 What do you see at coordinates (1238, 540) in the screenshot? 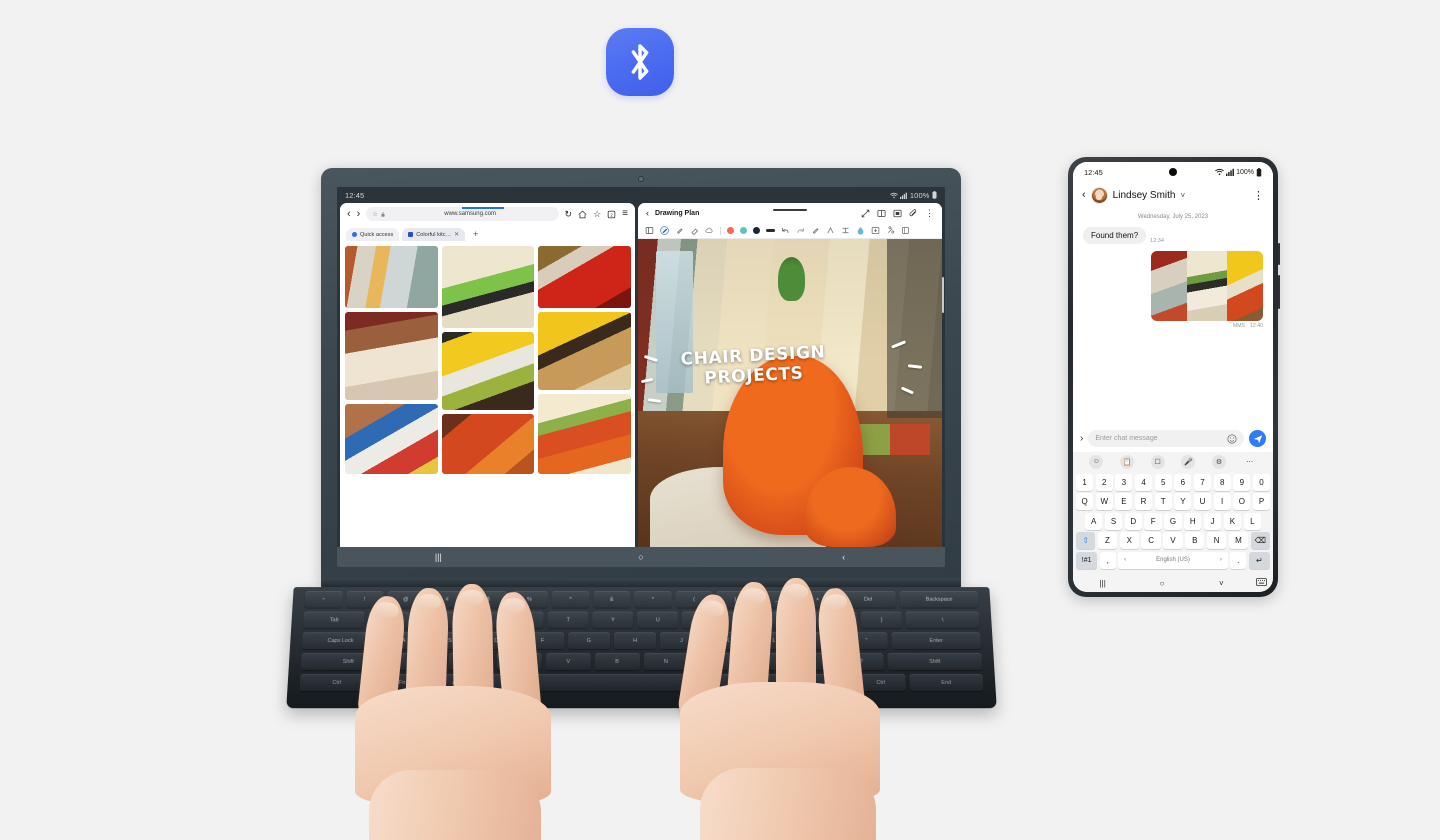
I see `vkey-m: M` at bounding box center [1238, 540].